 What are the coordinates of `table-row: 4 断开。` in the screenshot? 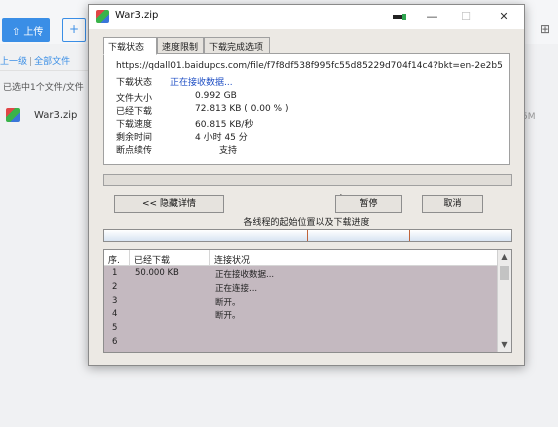 It's located at (300, 315).